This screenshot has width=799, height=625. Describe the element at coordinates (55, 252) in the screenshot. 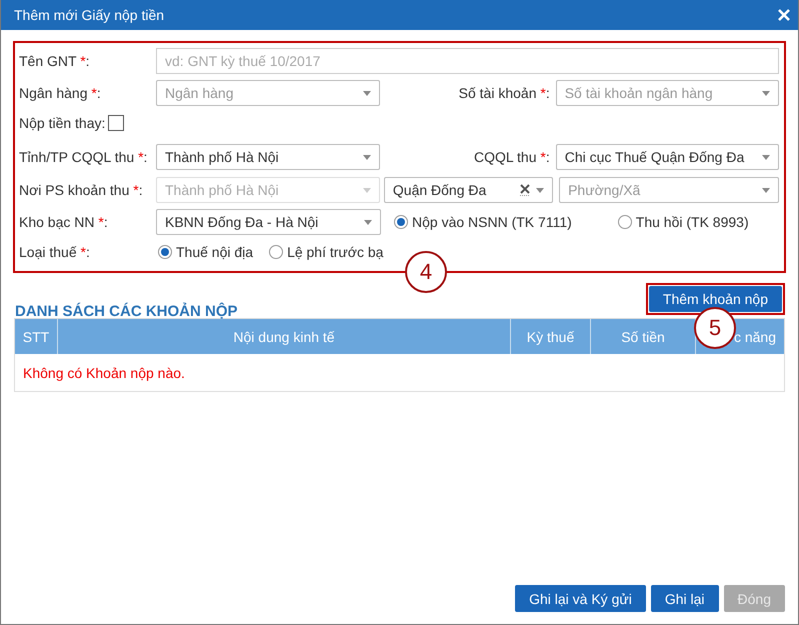

I see `field-label: Loại thuế *:` at that location.